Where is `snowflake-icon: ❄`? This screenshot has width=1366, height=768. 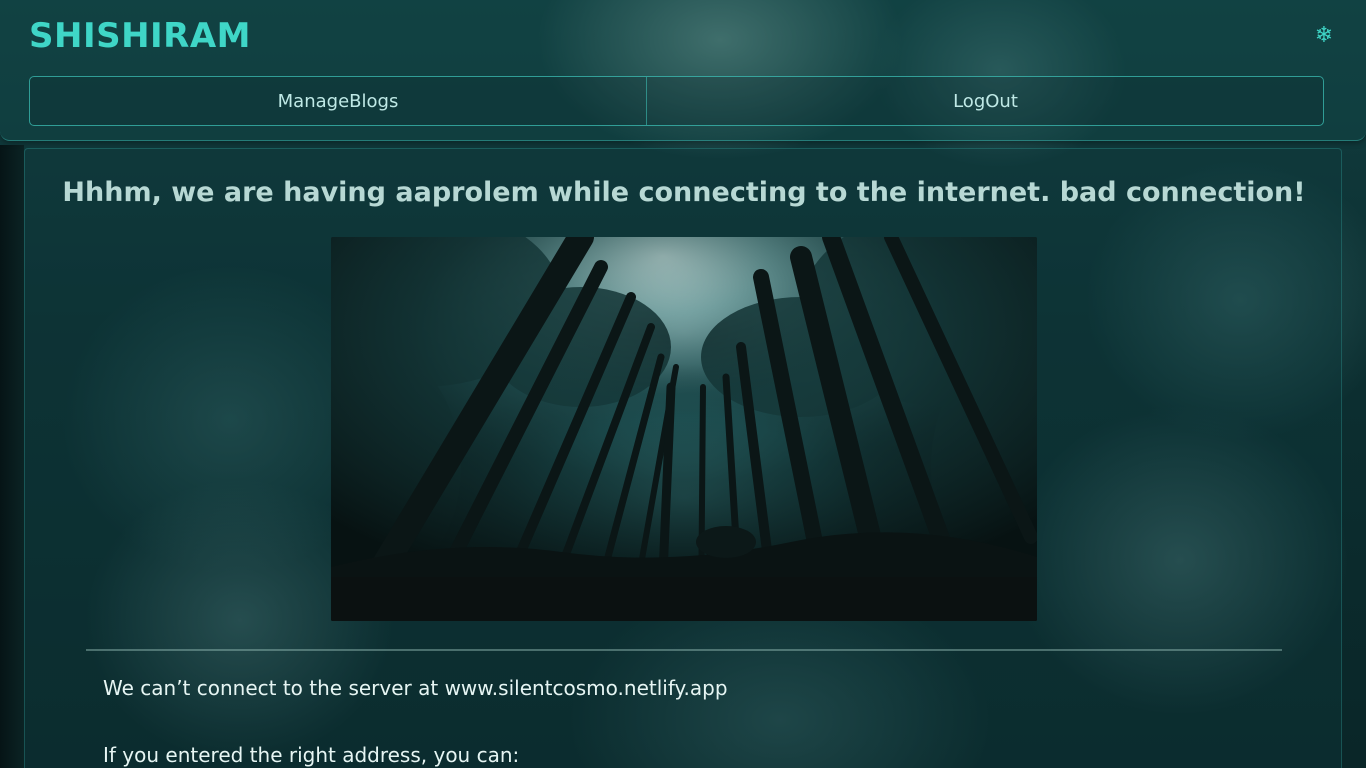
snowflake-icon: ❄ is located at coordinates (1324, 36).